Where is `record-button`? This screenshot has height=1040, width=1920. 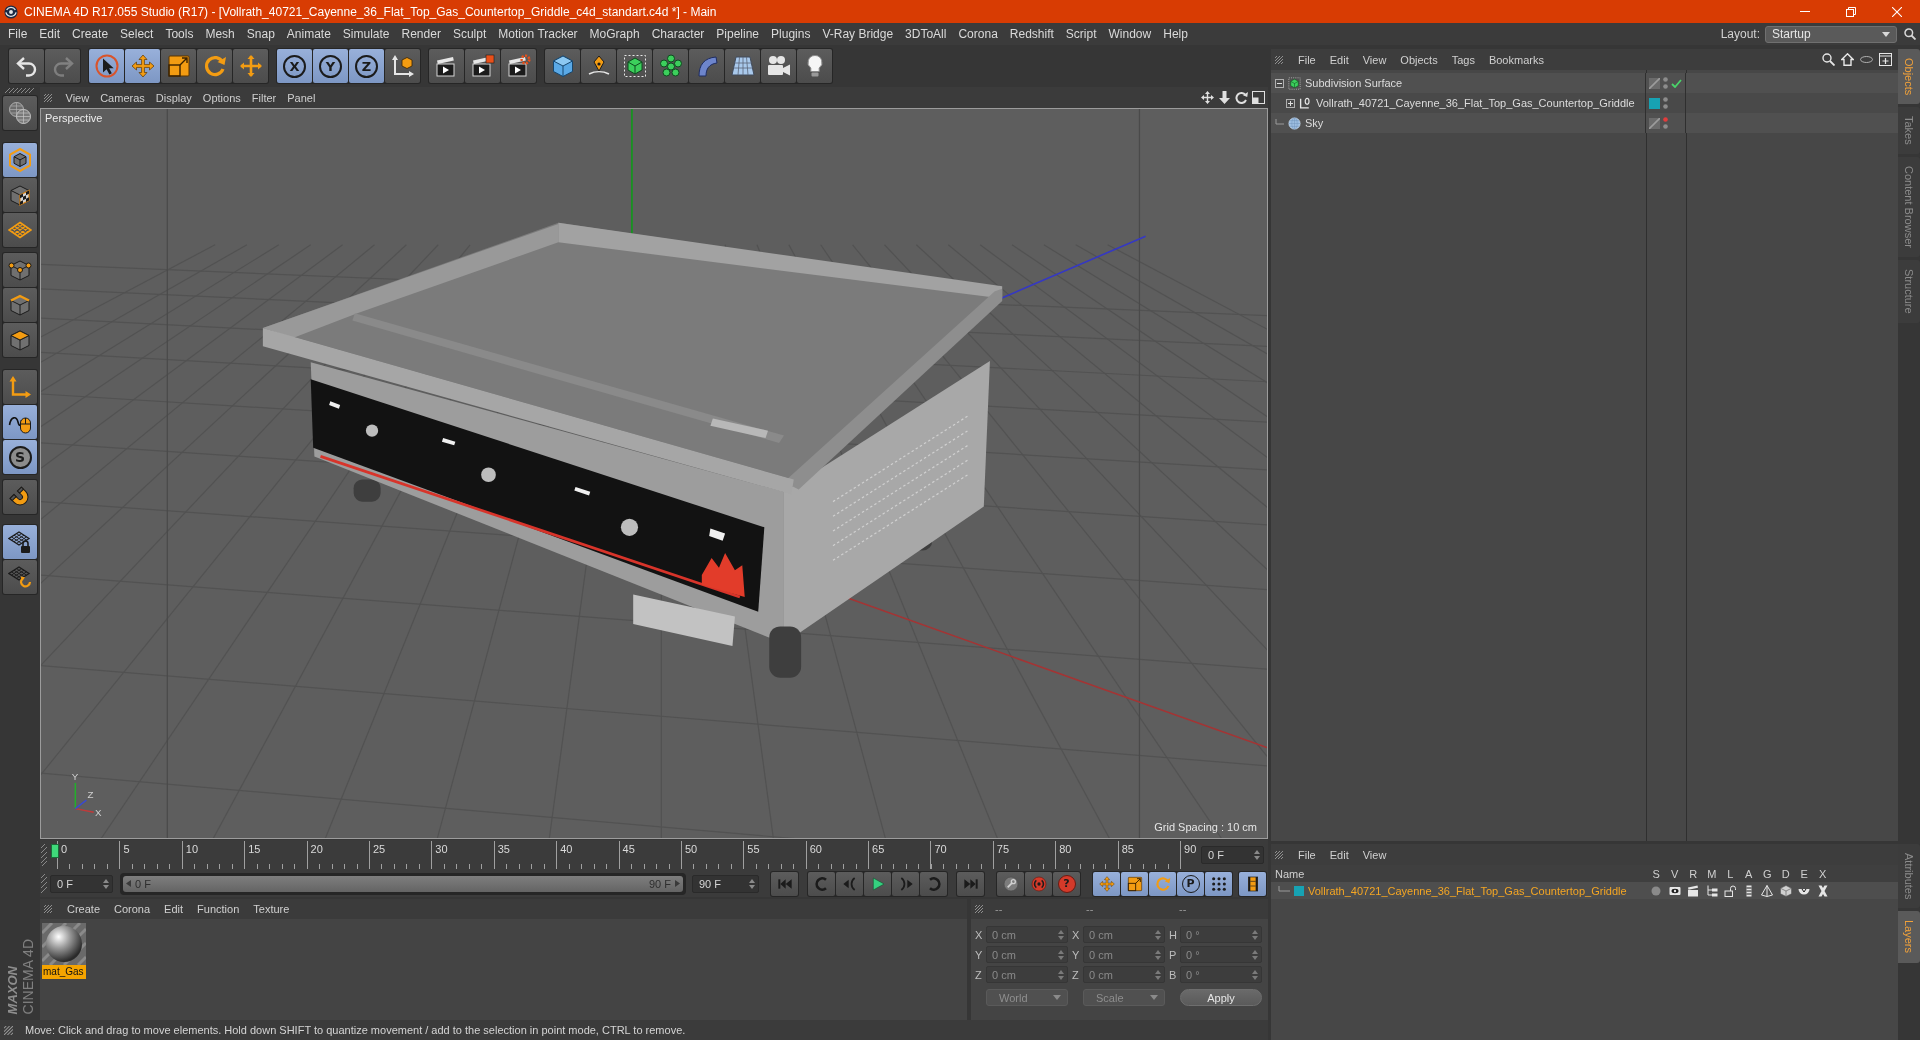 record-button is located at coordinates (1038, 883).